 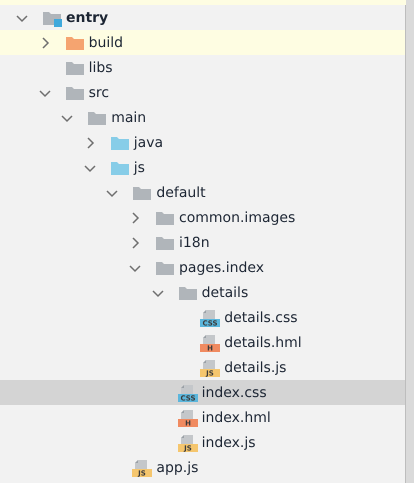 What do you see at coordinates (202, 117) in the screenshot?
I see `tree-row: main` at bounding box center [202, 117].